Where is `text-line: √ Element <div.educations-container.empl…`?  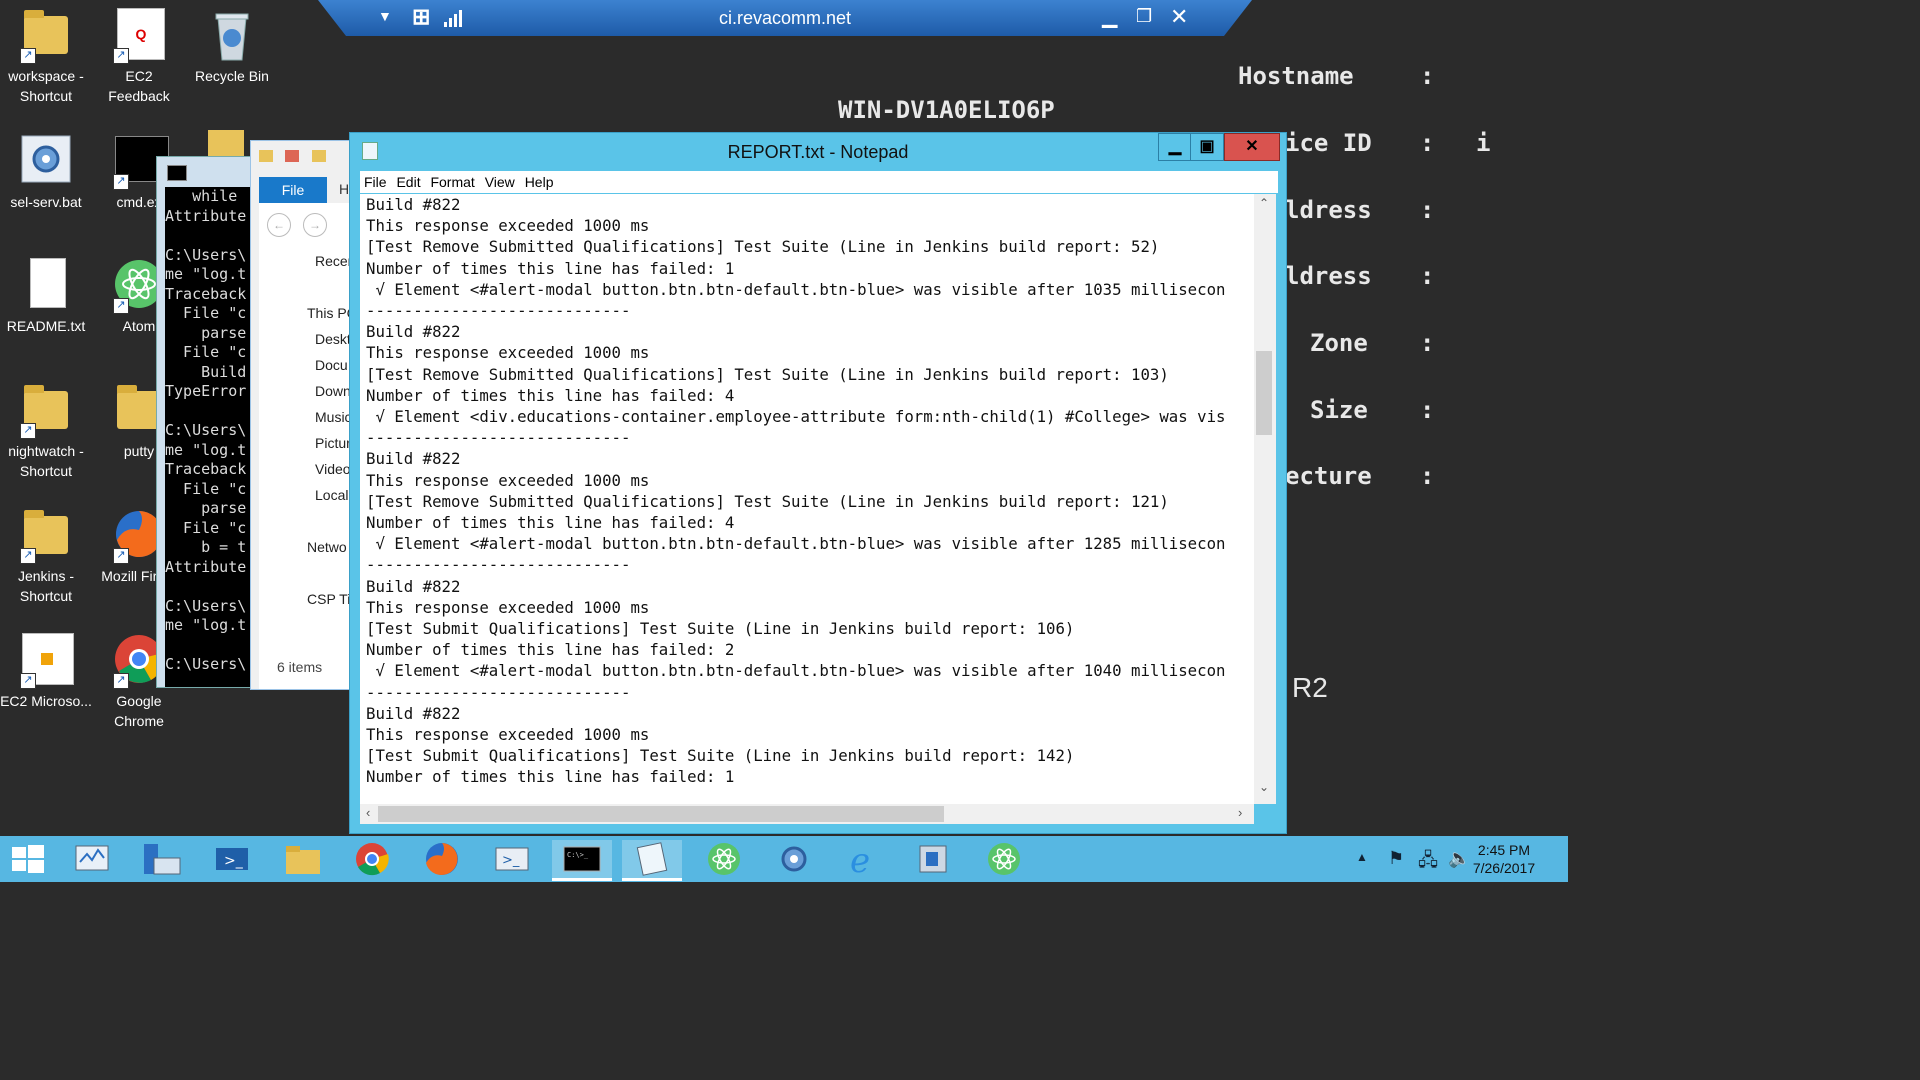
text-line: √ Element <div.educations-container.empl… is located at coordinates (796, 417).